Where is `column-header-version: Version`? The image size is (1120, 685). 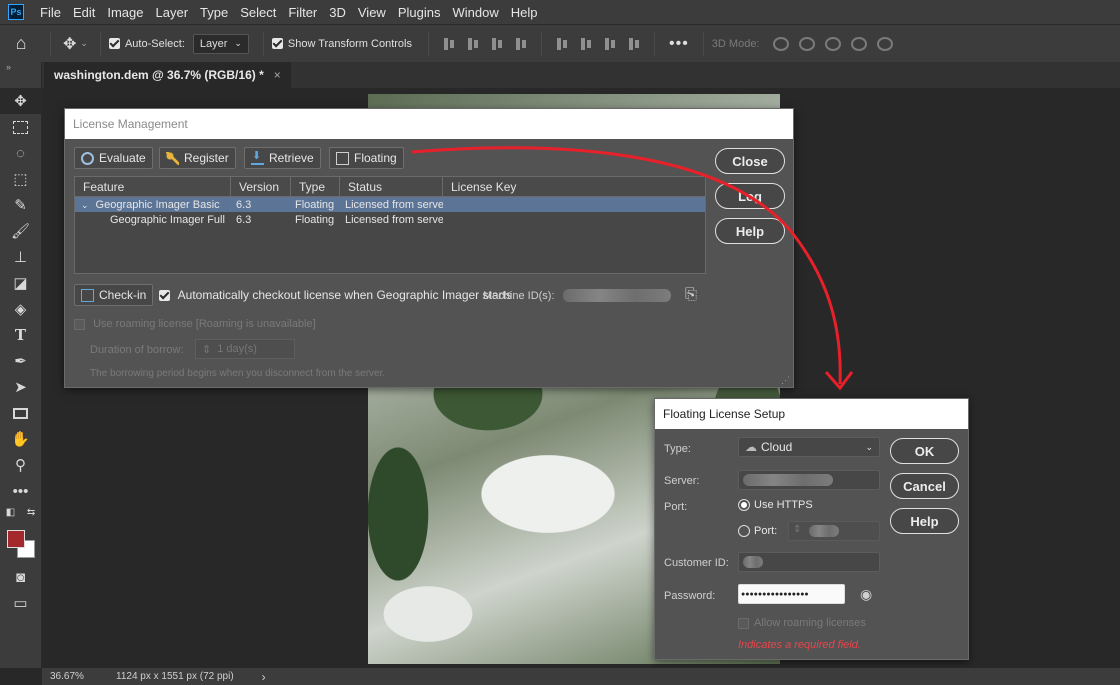 column-header-version: Version is located at coordinates (261, 186).